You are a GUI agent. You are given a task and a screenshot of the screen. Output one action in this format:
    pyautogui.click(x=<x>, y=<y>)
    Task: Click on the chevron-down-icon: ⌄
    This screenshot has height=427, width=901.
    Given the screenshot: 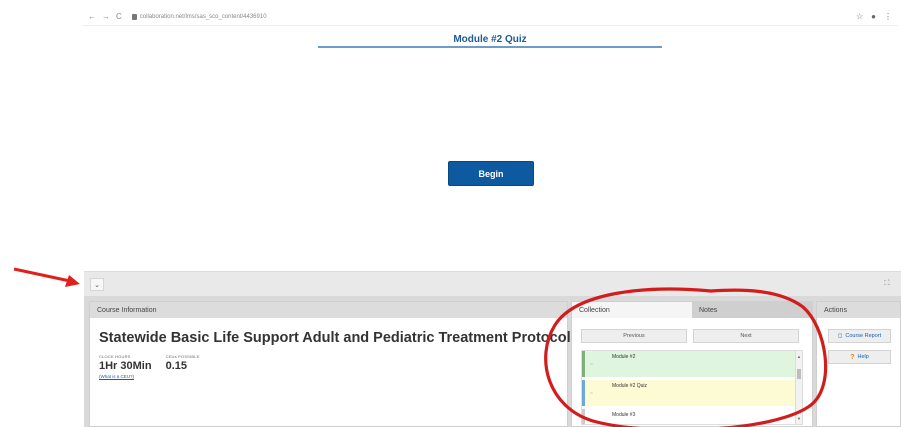 What is the action you would take?
    pyautogui.click(x=97, y=285)
    